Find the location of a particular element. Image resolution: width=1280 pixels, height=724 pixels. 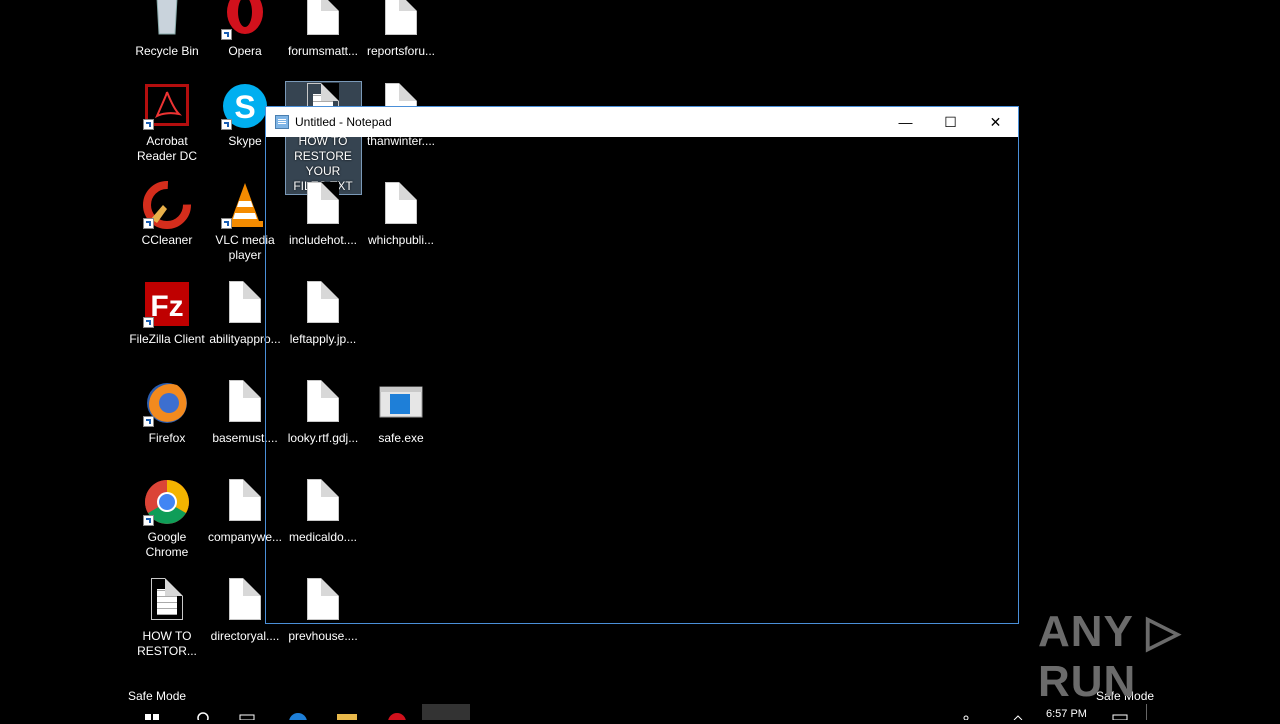

window-controls: — ☐ ✕ is located at coordinates (950, 122).